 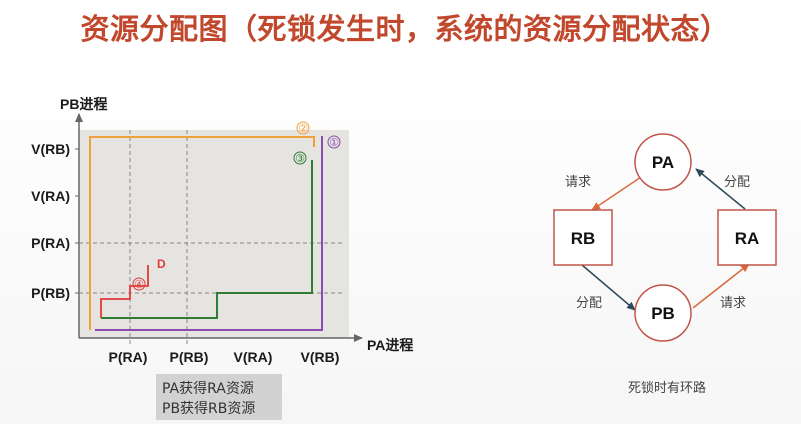 What do you see at coordinates (83, 104) in the screenshot?
I see `y-axis-label: PB进程` at bounding box center [83, 104].